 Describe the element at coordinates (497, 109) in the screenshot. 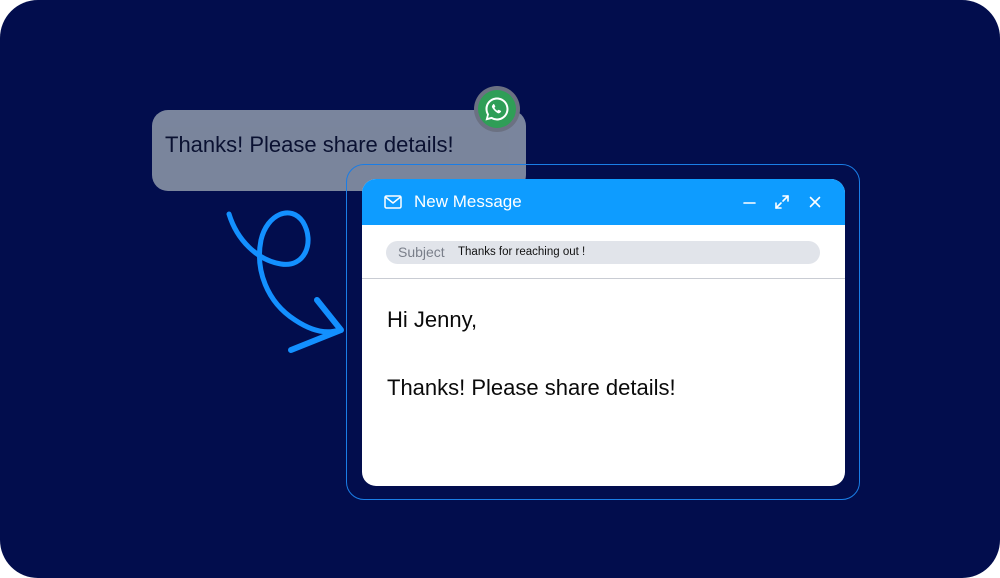

I see `whatsapp-icon` at that location.